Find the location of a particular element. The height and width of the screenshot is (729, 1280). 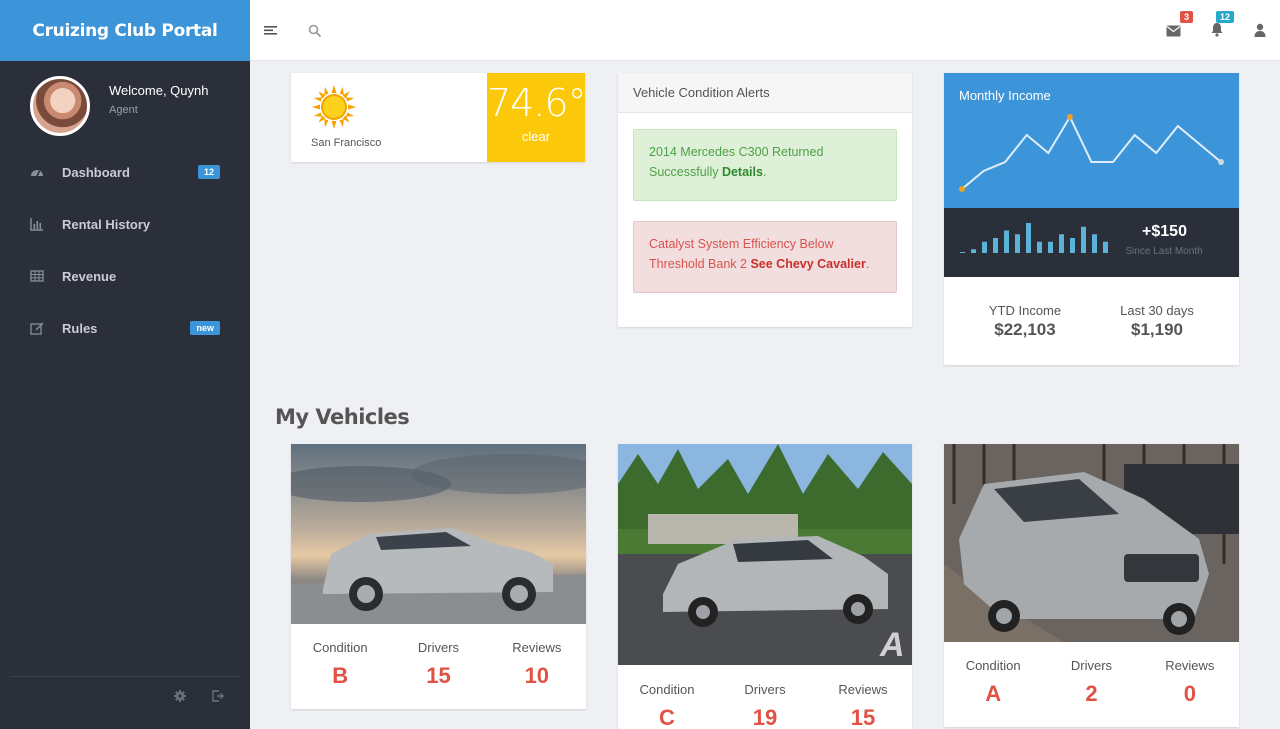

app-title: Cruizing Club Portal is located at coordinates (125, 30).